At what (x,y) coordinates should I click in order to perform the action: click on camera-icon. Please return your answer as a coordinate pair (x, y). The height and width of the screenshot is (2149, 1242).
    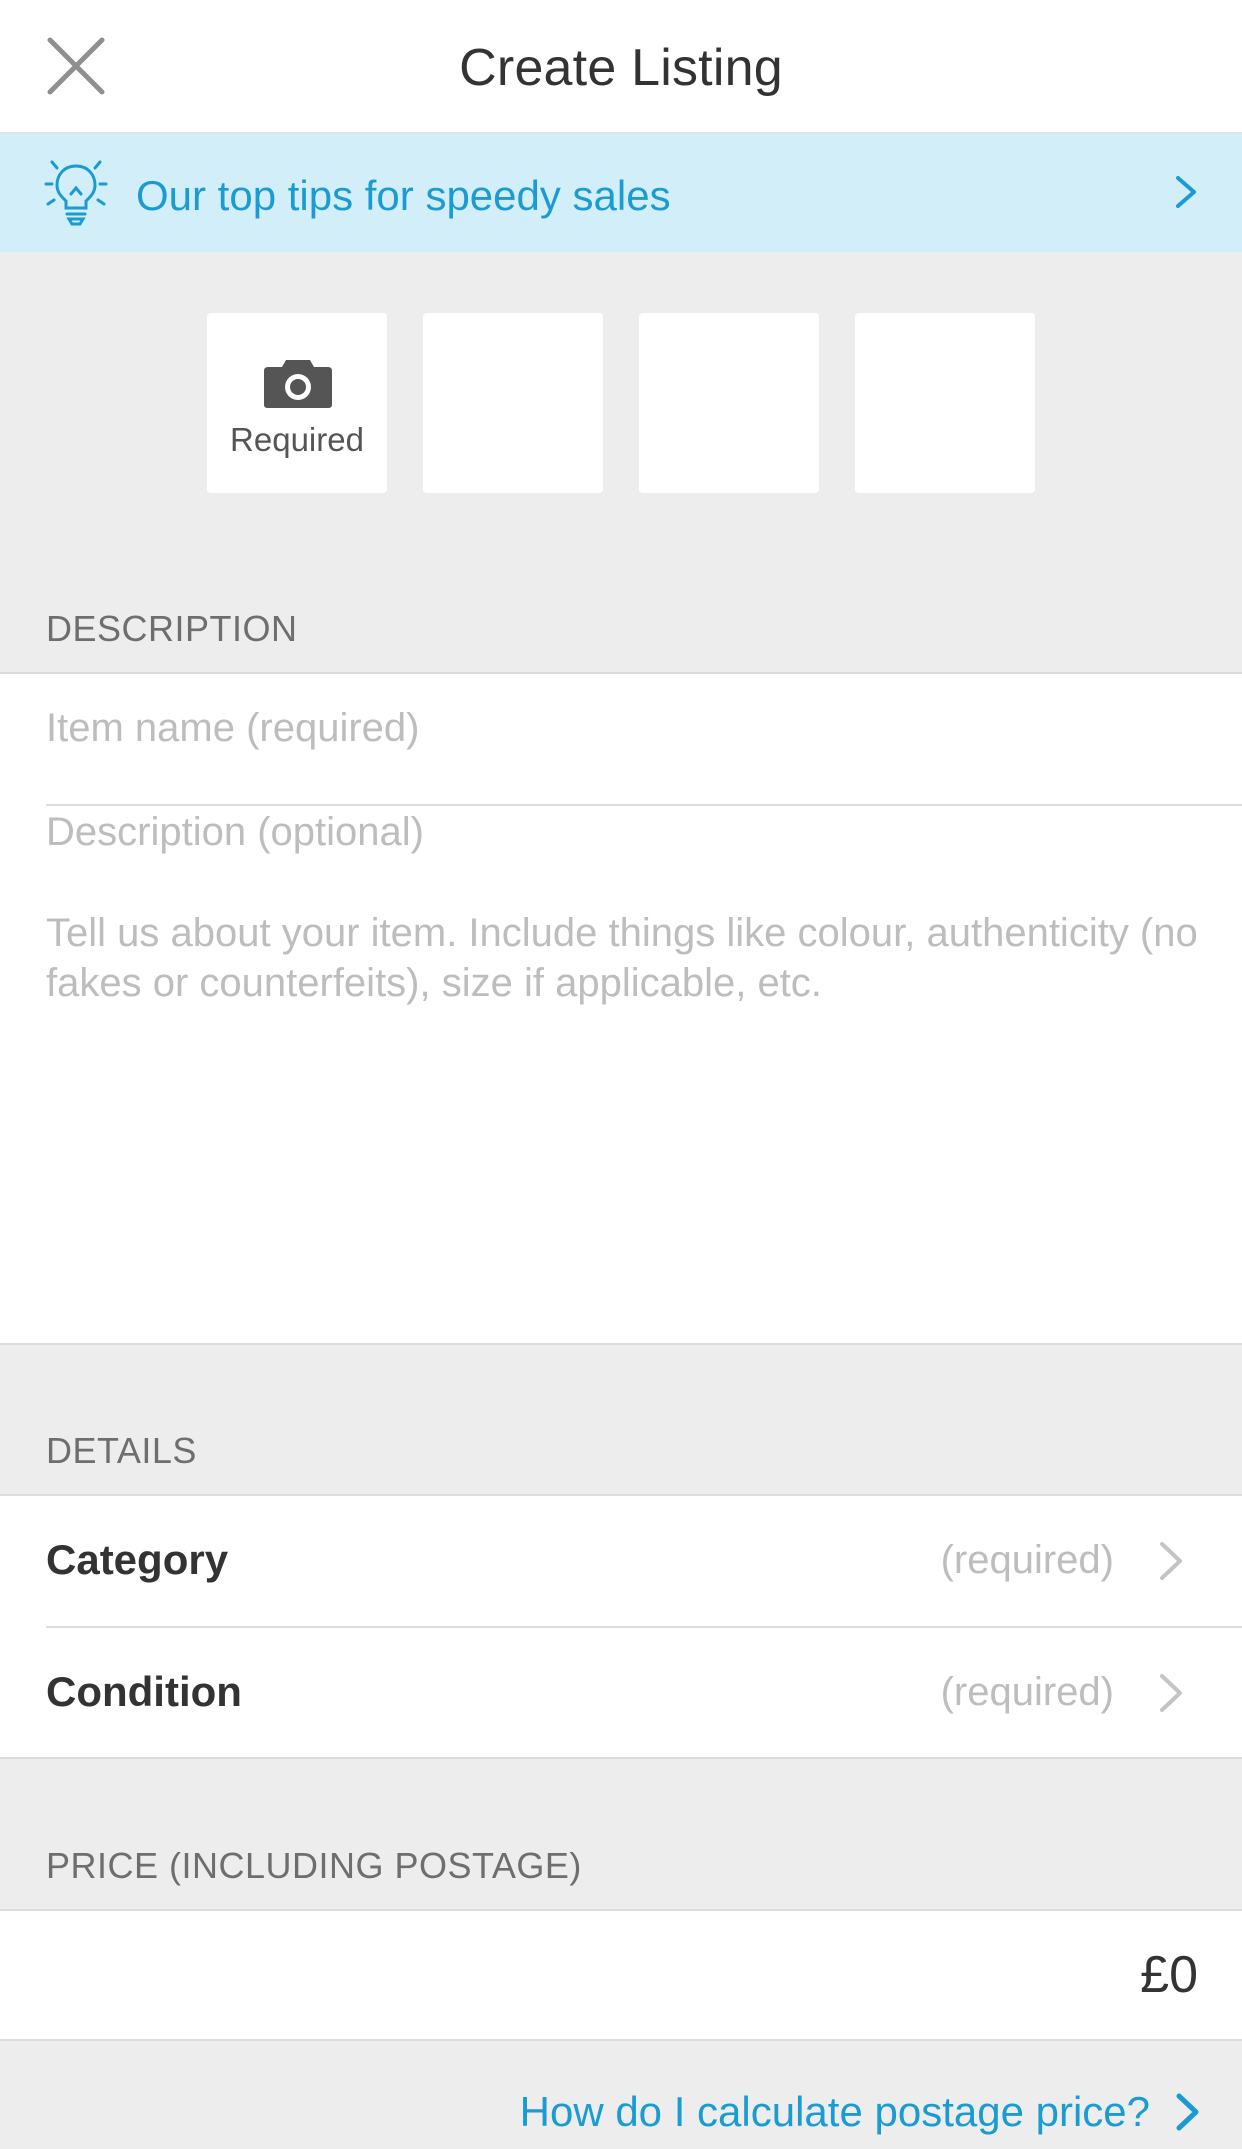
    Looking at the image, I should click on (298, 384).